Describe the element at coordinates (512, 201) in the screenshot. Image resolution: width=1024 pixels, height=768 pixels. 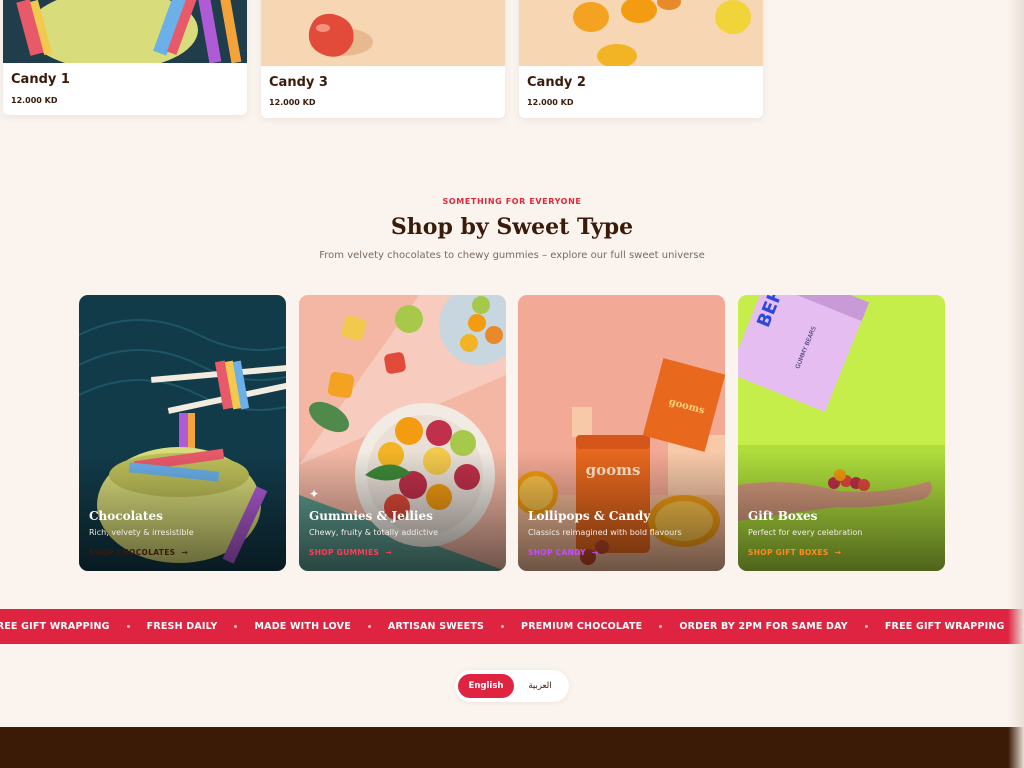
I see `section-eyebrow: SOMETHING FOR EVERYONE` at that location.